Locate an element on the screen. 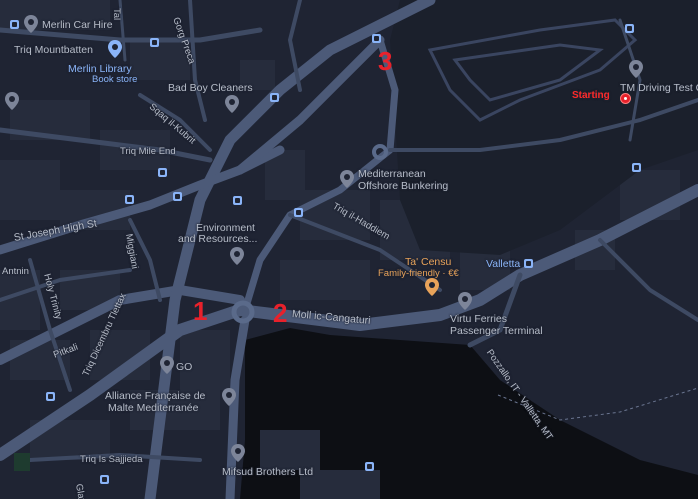 The width and height of the screenshot is (698, 499). transit-icon-b is located at coordinates (154, 42).